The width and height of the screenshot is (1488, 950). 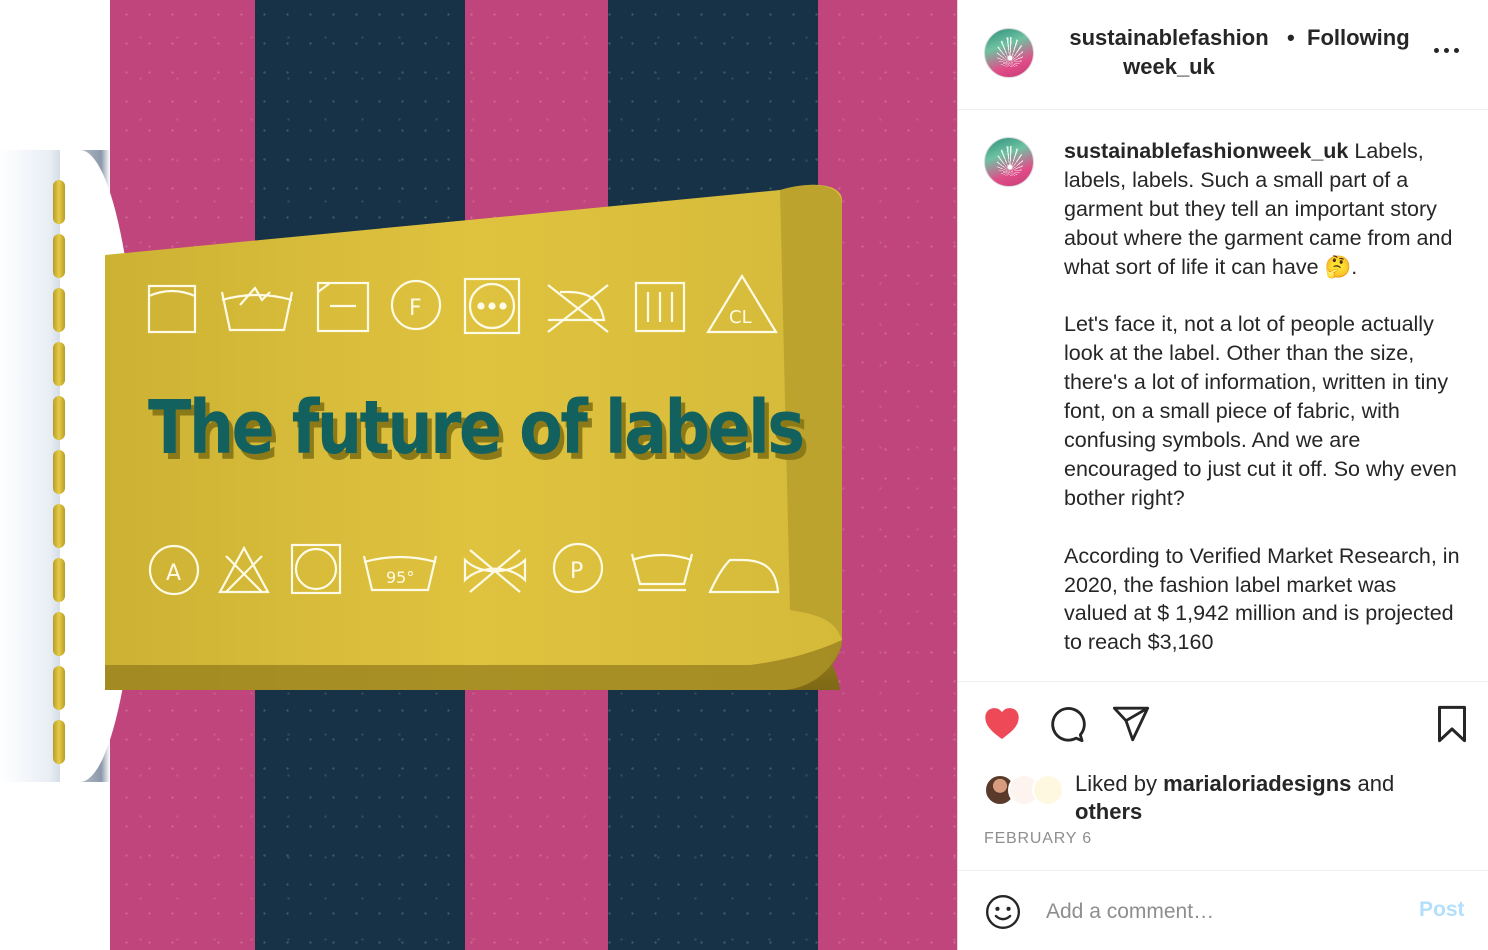 I want to click on more-options-icon, so click(x=1449, y=52).